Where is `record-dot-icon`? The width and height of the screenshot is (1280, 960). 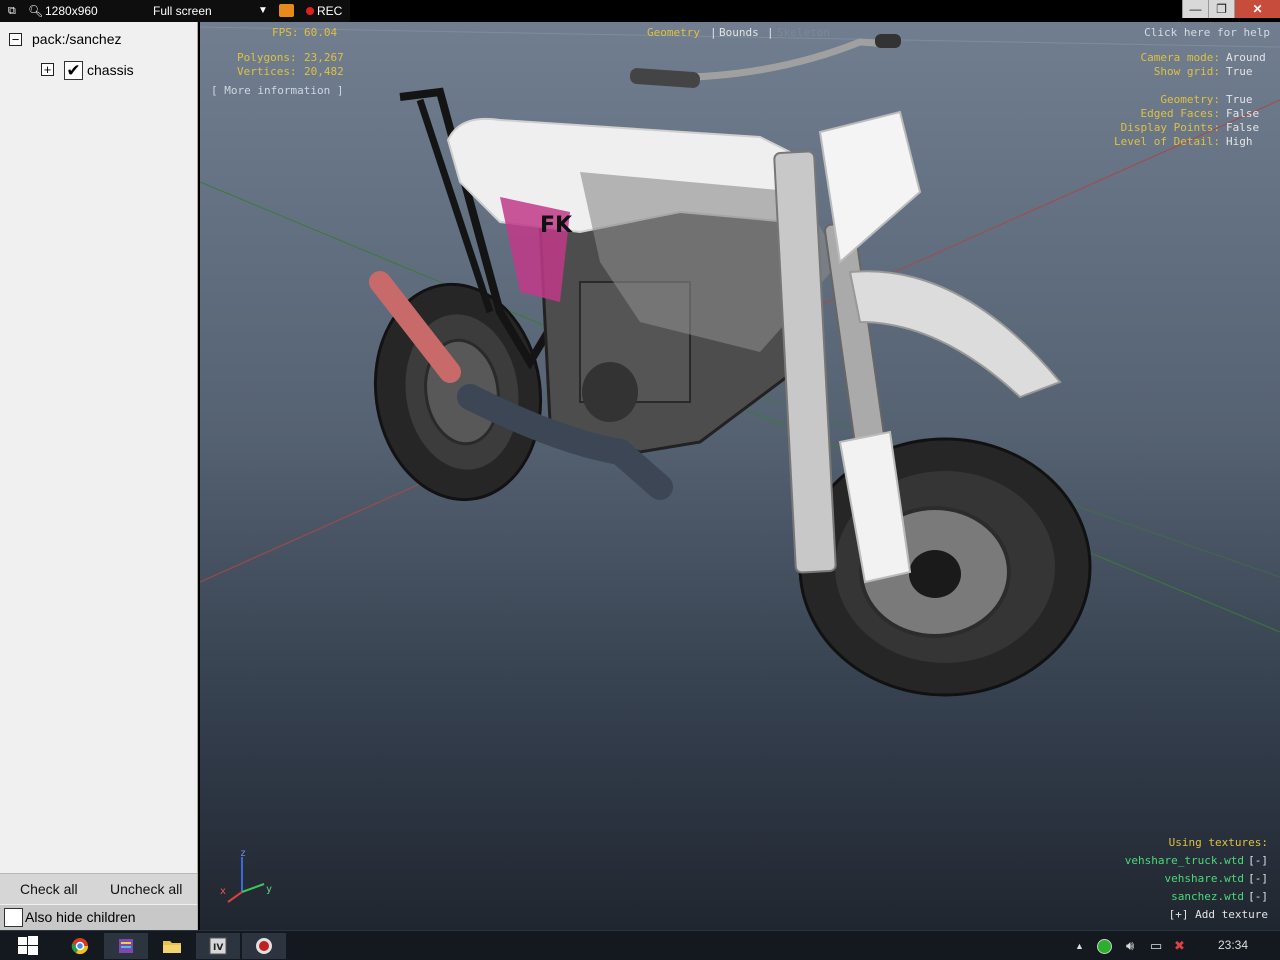
record-dot-icon is located at coordinates (310, 11).